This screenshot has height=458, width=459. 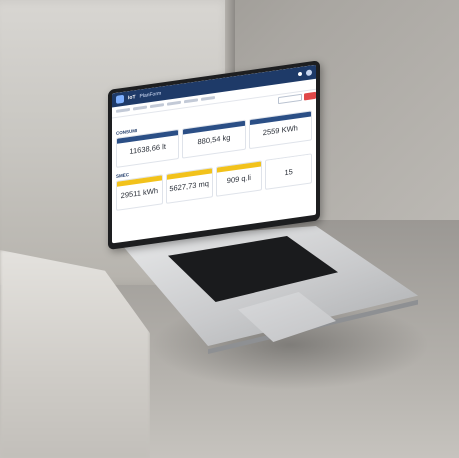 What do you see at coordinates (214, 139) in the screenshot?
I see `metric-value: 880,54 kg` at bounding box center [214, 139].